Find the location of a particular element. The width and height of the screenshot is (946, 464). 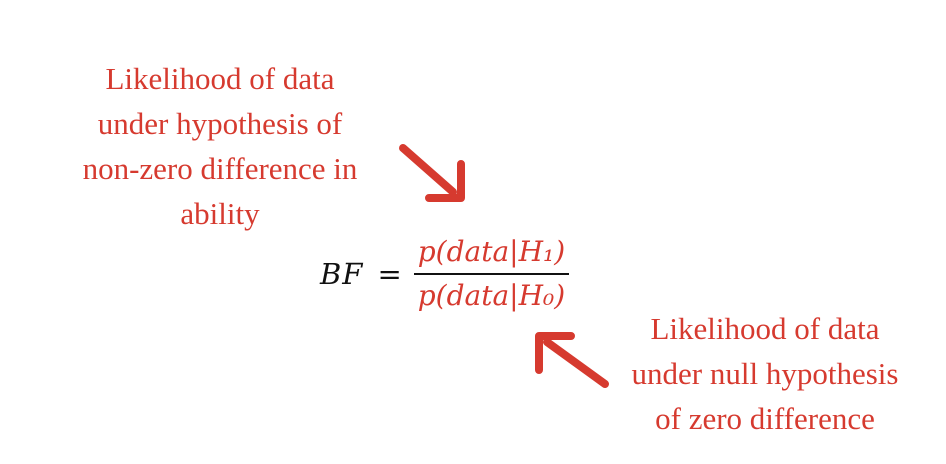

numerator-annotation-line-1: Likelihood of data is located at coordinates (220, 78).